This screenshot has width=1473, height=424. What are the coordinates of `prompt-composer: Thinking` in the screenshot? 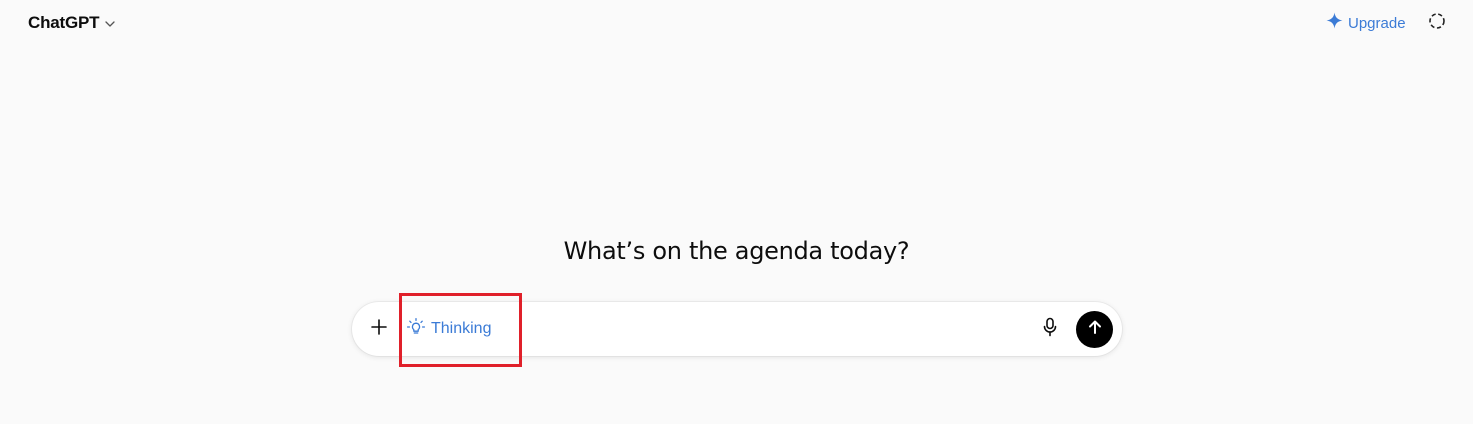 It's located at (737, 330).